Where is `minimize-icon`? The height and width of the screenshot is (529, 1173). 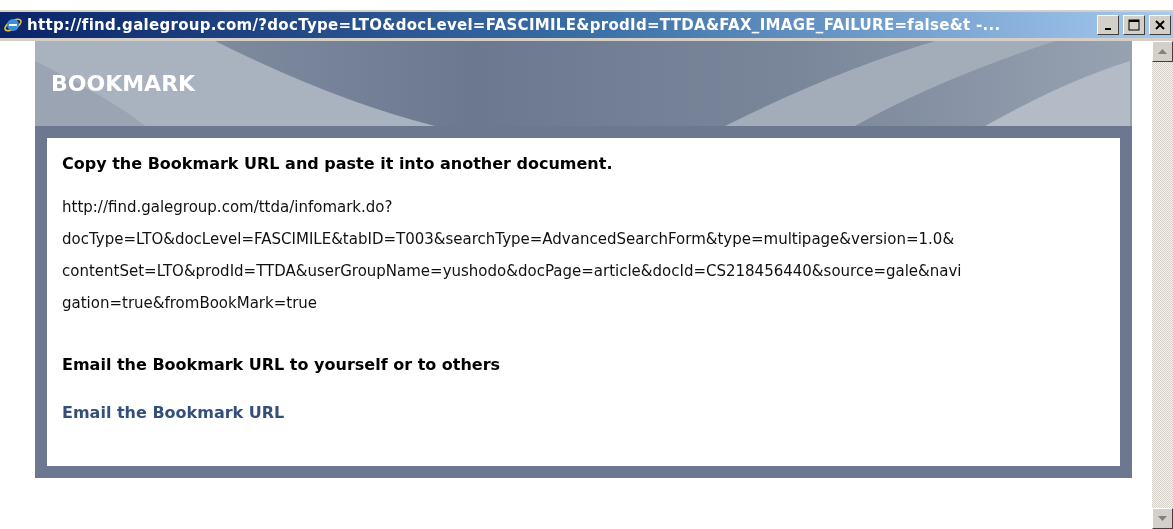 minimize-icon is located at coordinates (1108, 29).